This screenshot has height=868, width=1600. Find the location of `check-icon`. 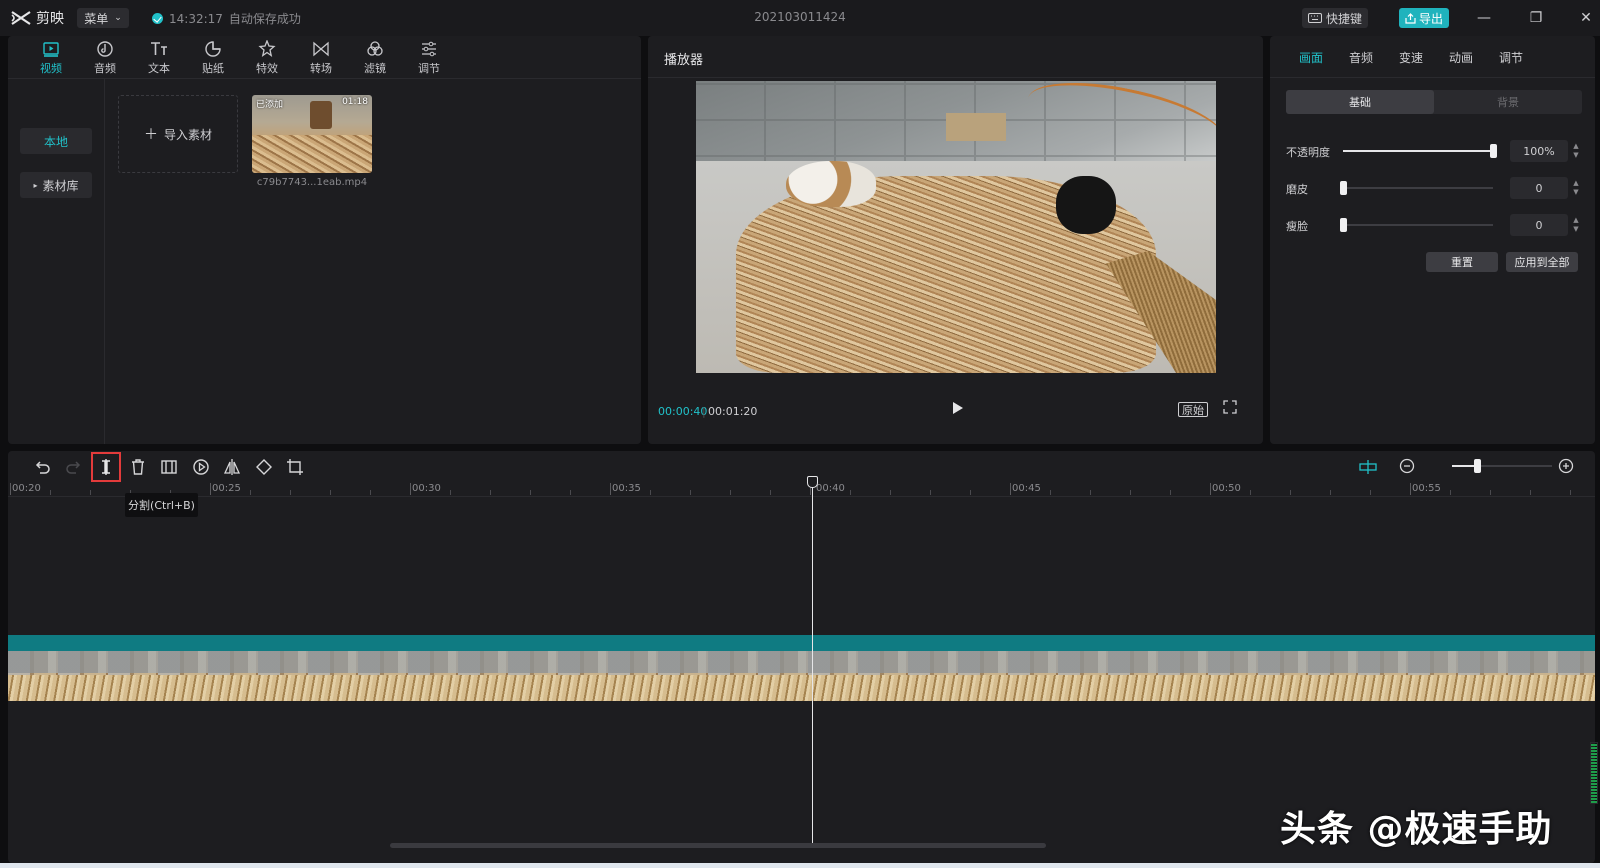

check-icon is located at coordinates (157, 18).